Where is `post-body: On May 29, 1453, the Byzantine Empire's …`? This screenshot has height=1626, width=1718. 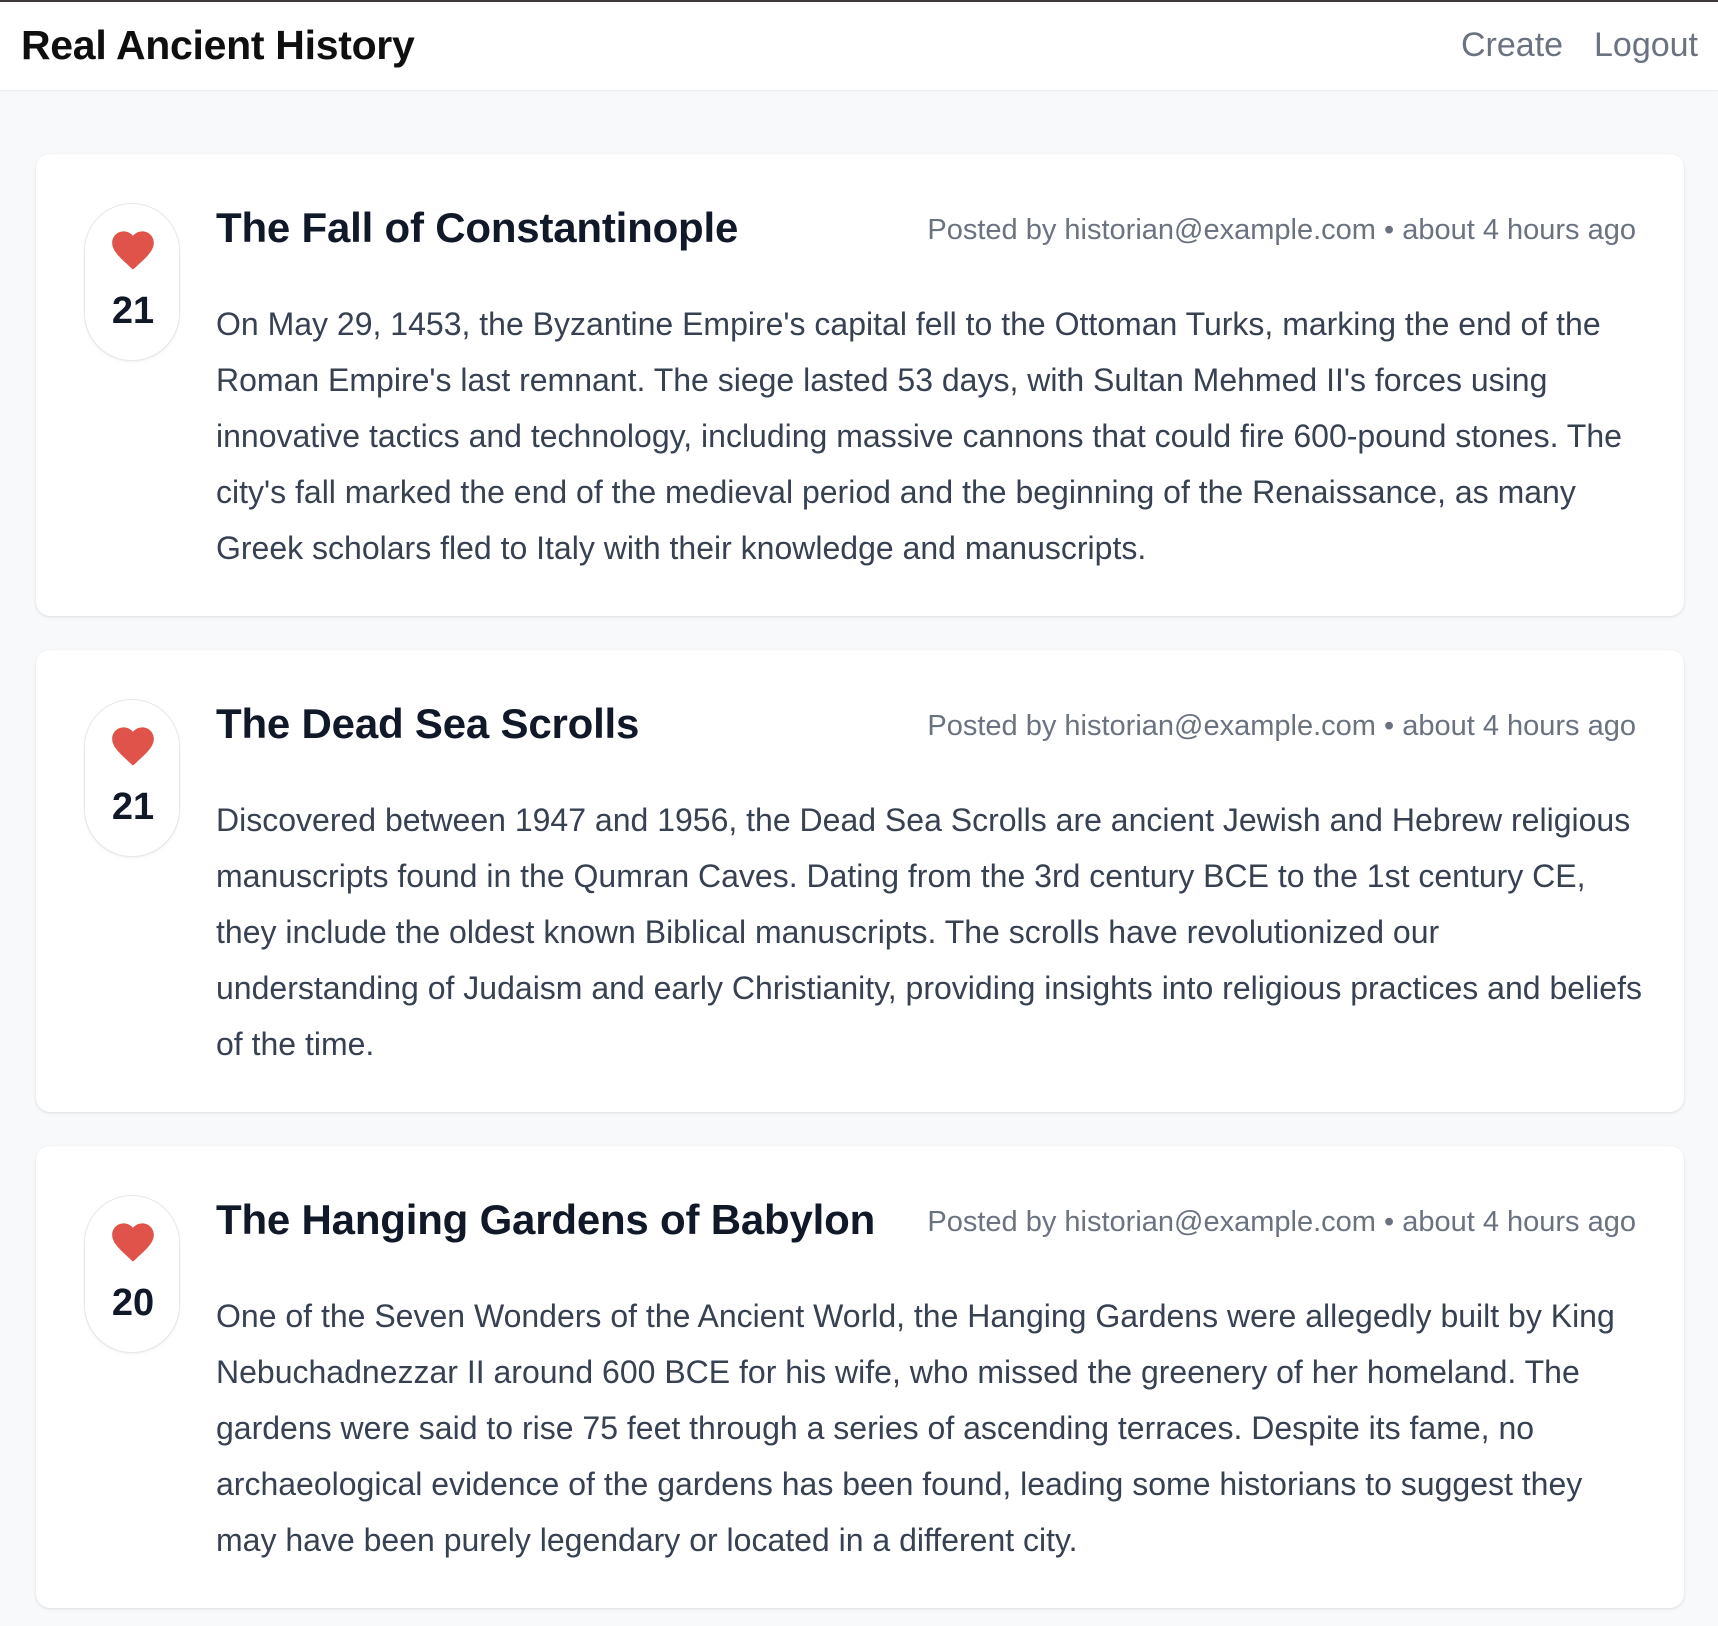 post-body: On May 29, 1453, the Byzantine Empire's … is located at coordinates (919, 436).